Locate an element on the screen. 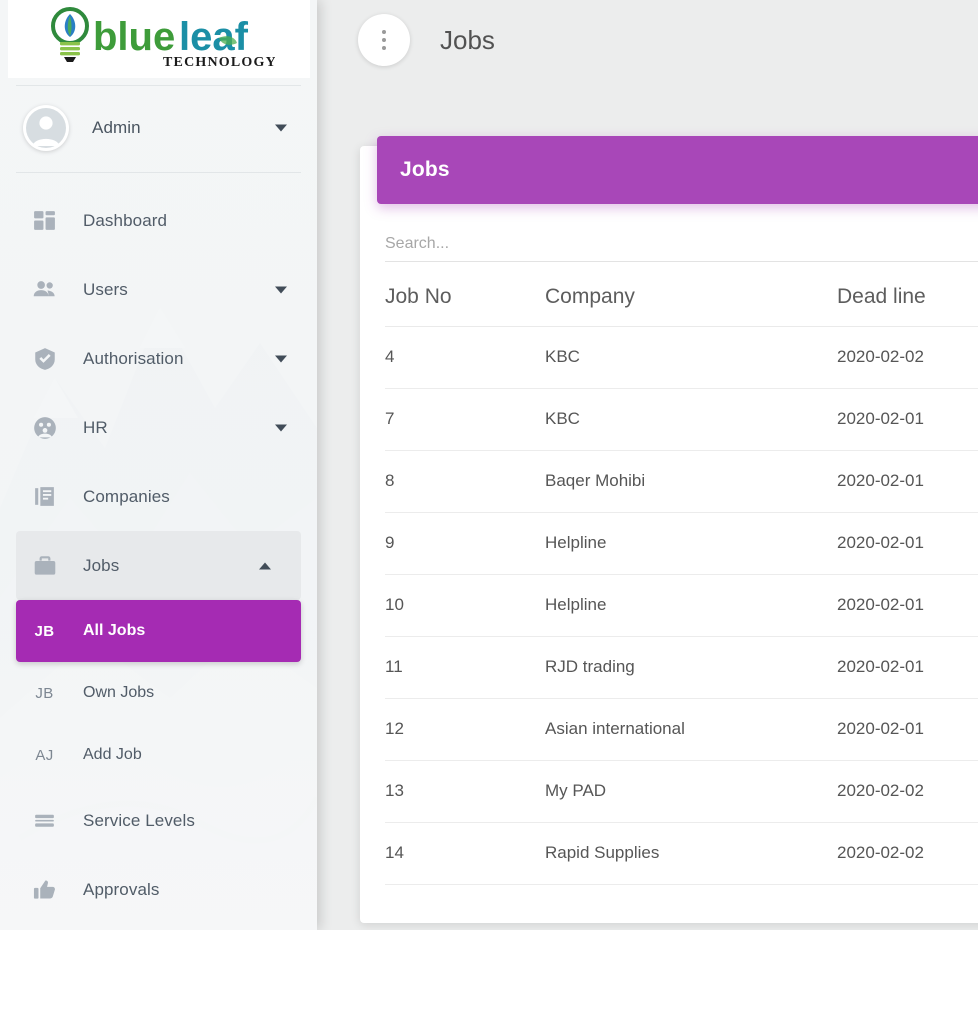 This screenshot has height=1028, width=978. subitem-label: Add Job is located at coordinates (112, 754).